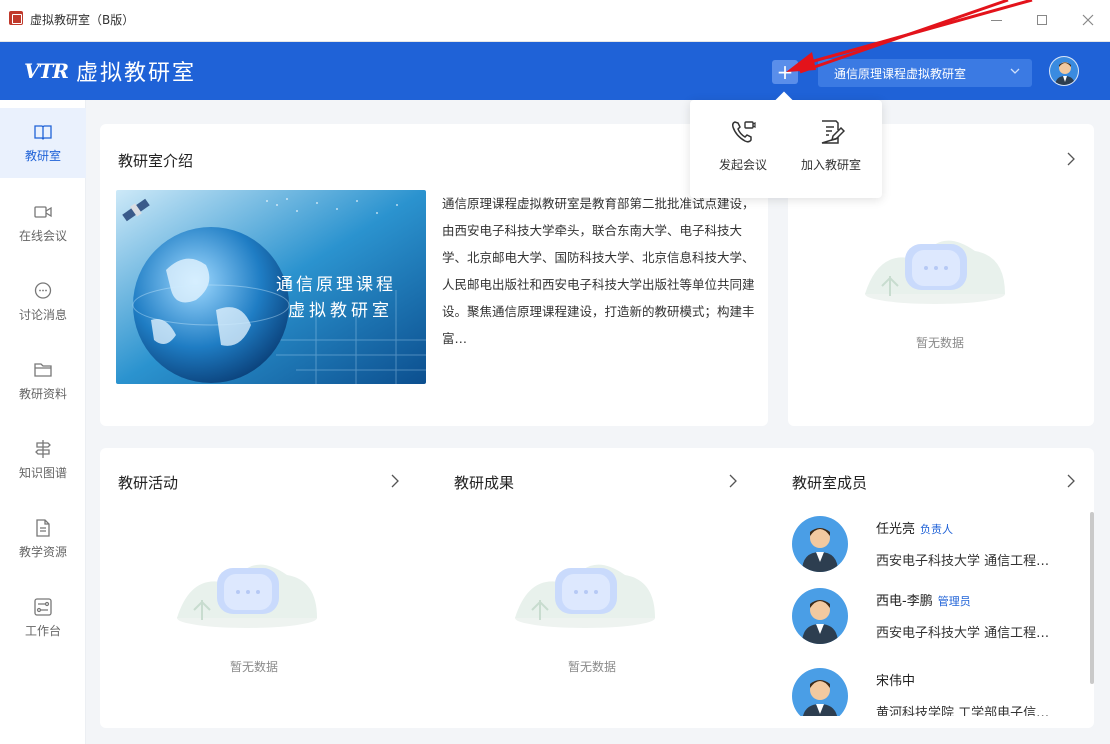 This screenshot has height=744, width=1110. I want to click on logo: VTR 虚拟教研室, so click(110, 71).